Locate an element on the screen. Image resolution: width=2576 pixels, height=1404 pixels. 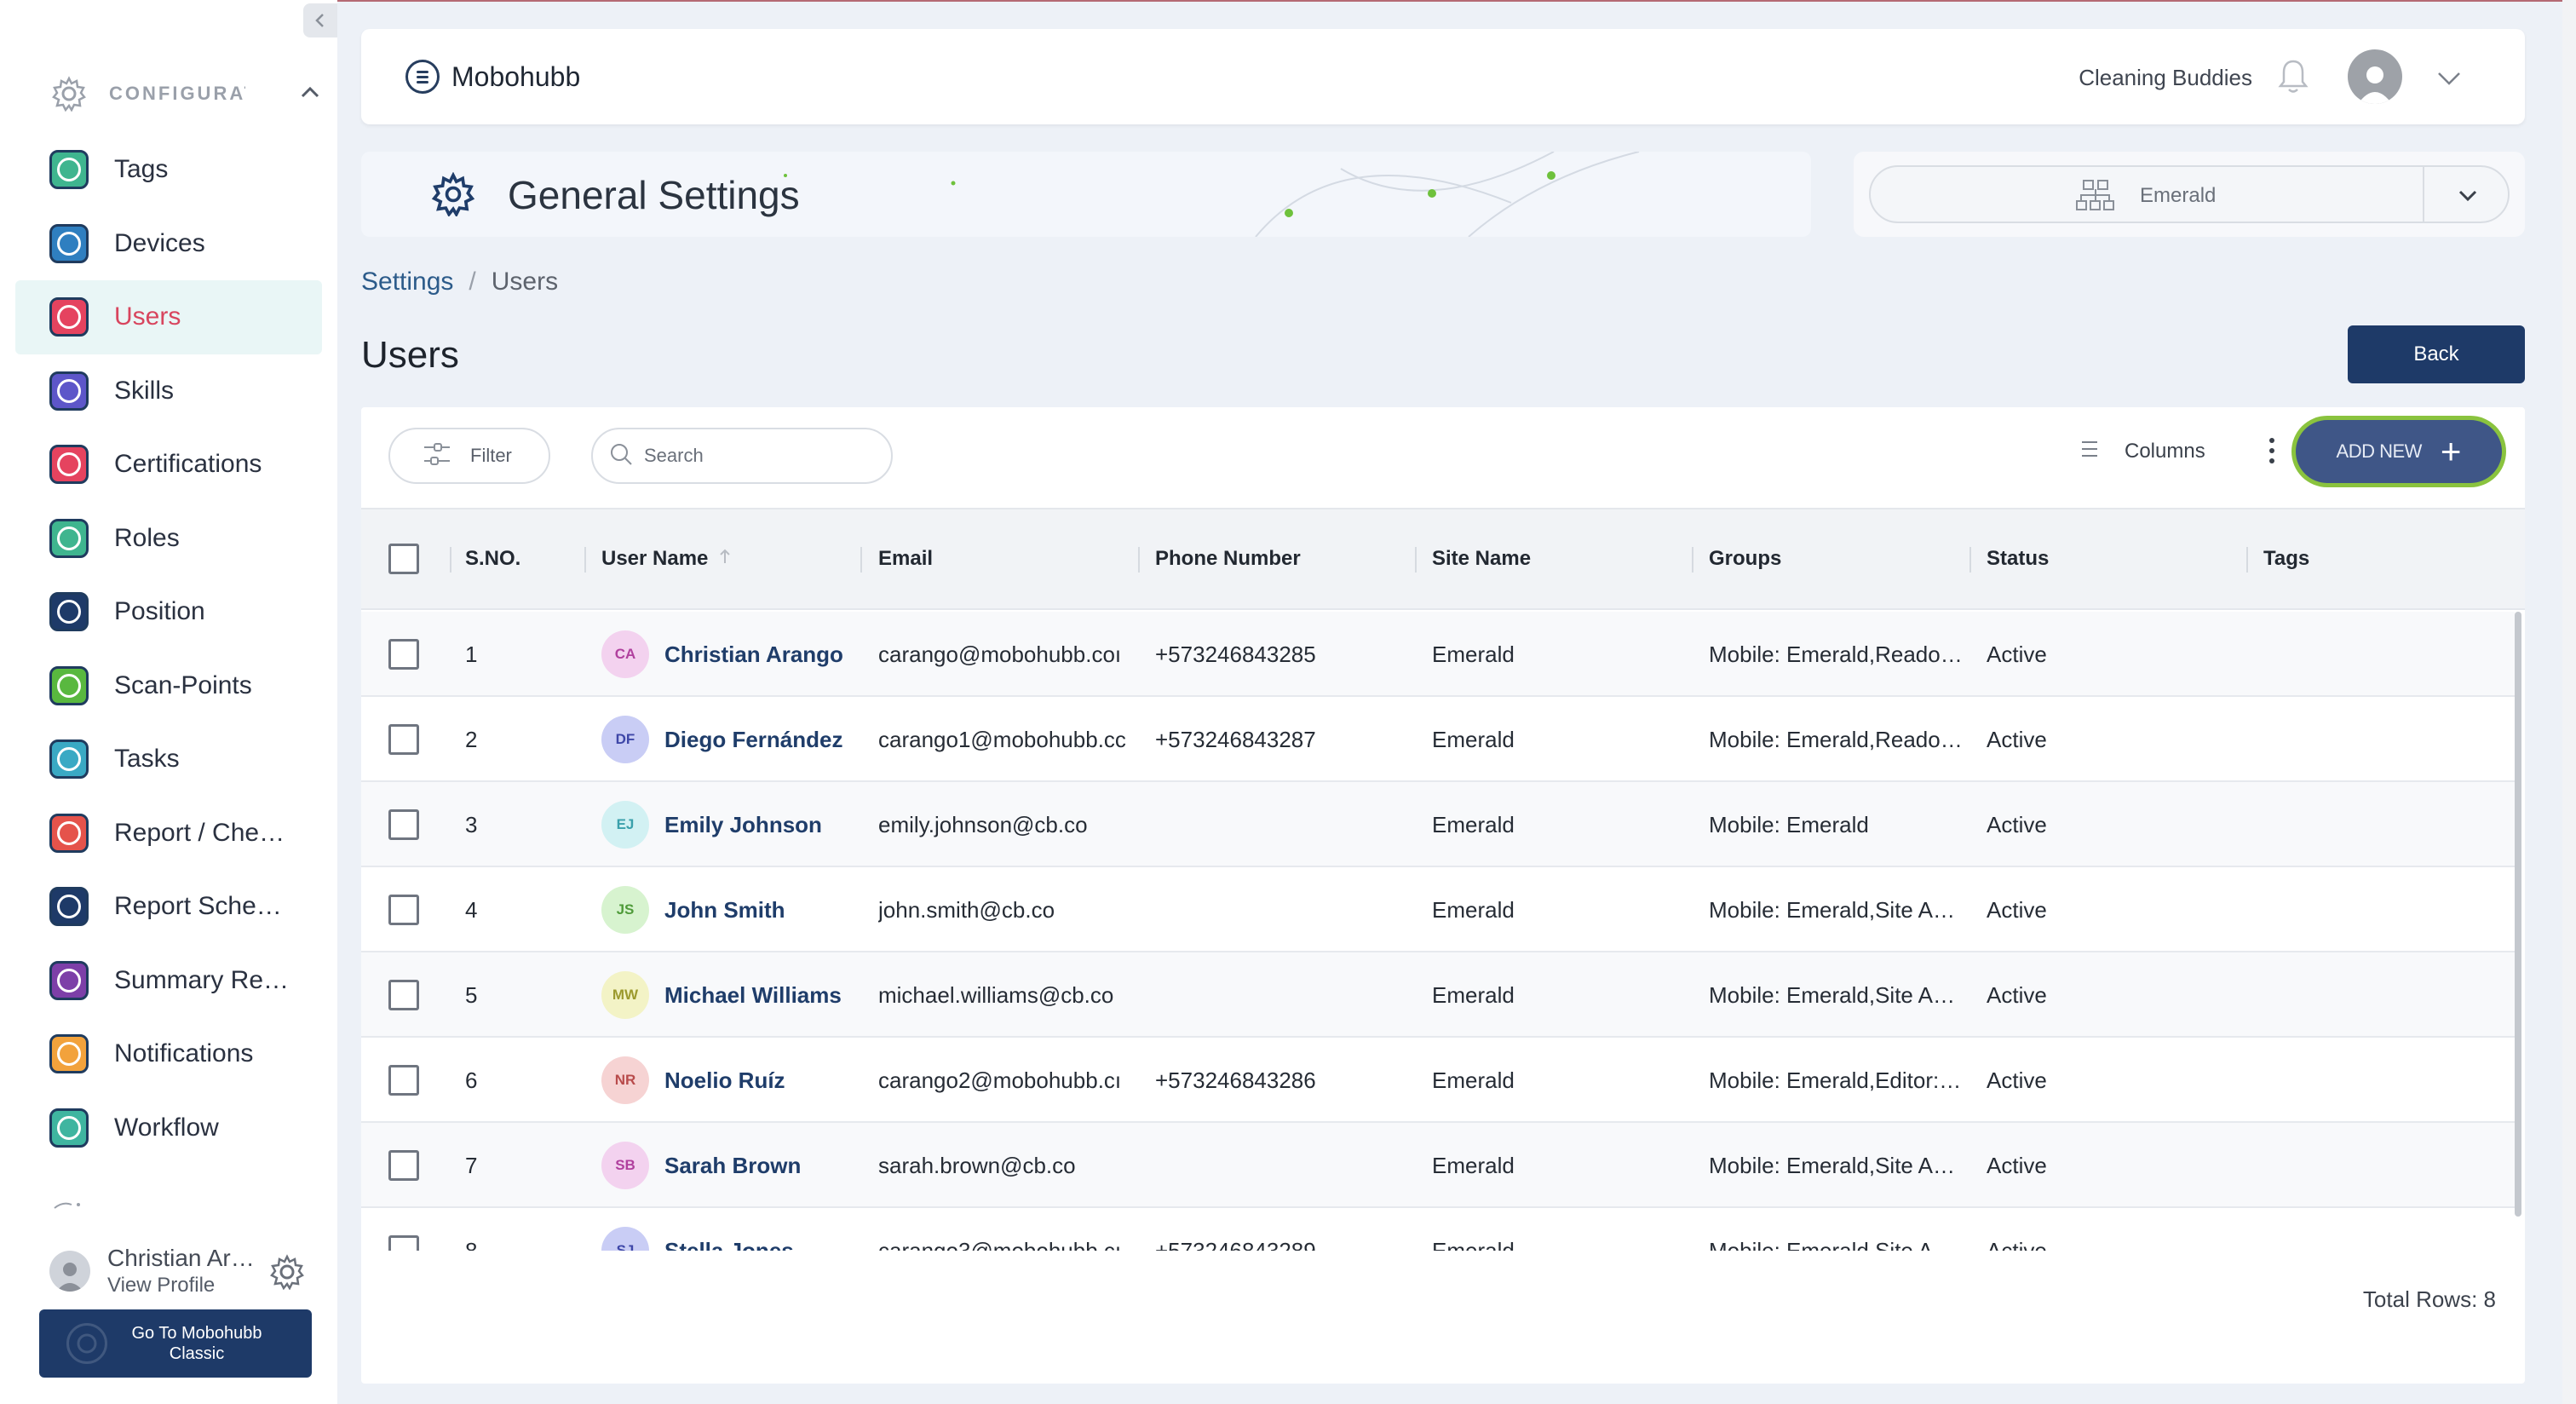
cell-username: SJ Stella Jones is located at coordinates (729, 1229).